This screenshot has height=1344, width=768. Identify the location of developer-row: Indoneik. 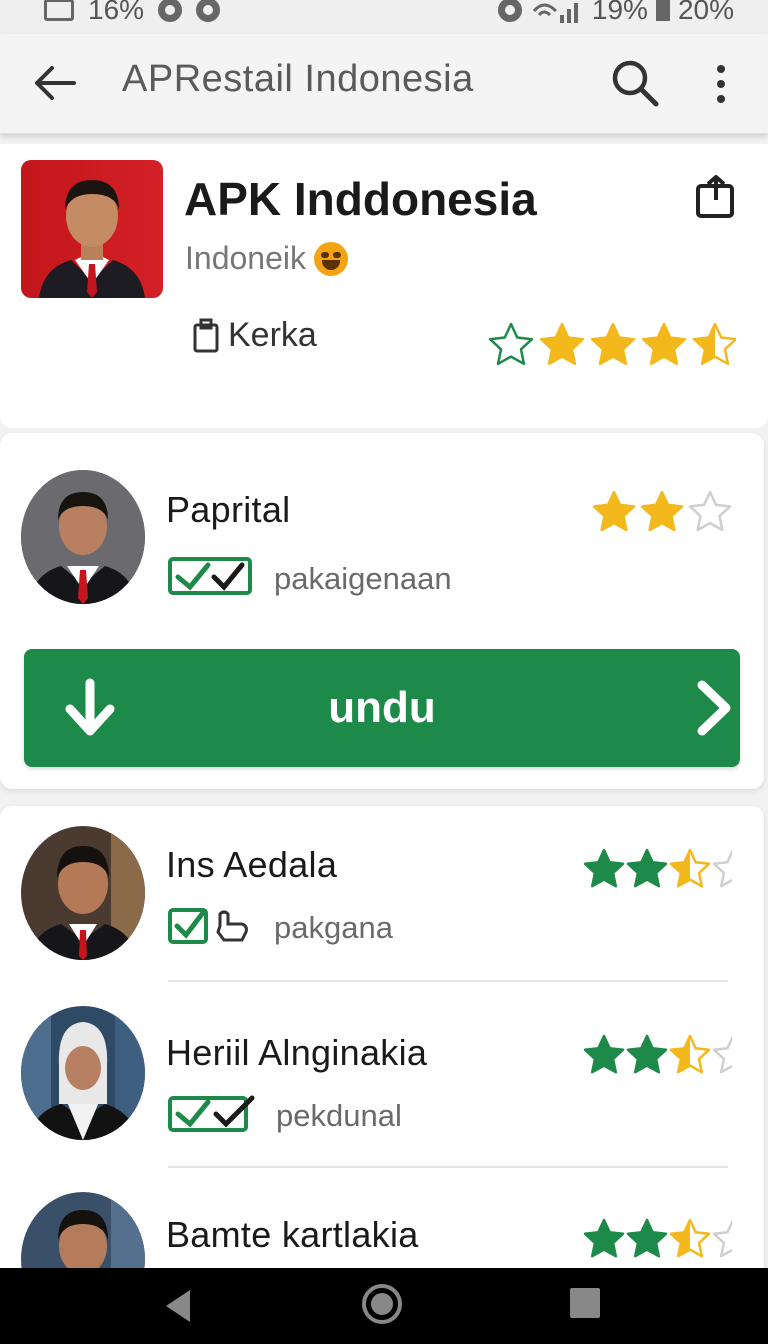
(266, 258).